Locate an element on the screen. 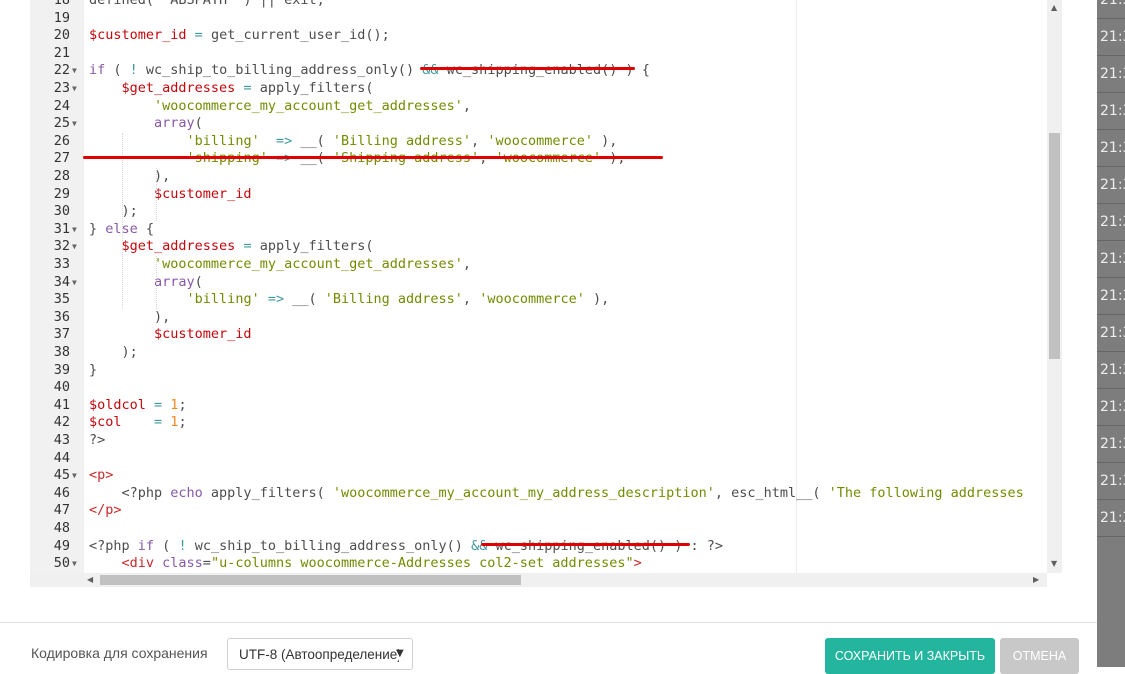 The height and width of the screenshot is (674, 1125). scroll-up-arrow-icon: ▲ is located at coordinates (1054, 8).